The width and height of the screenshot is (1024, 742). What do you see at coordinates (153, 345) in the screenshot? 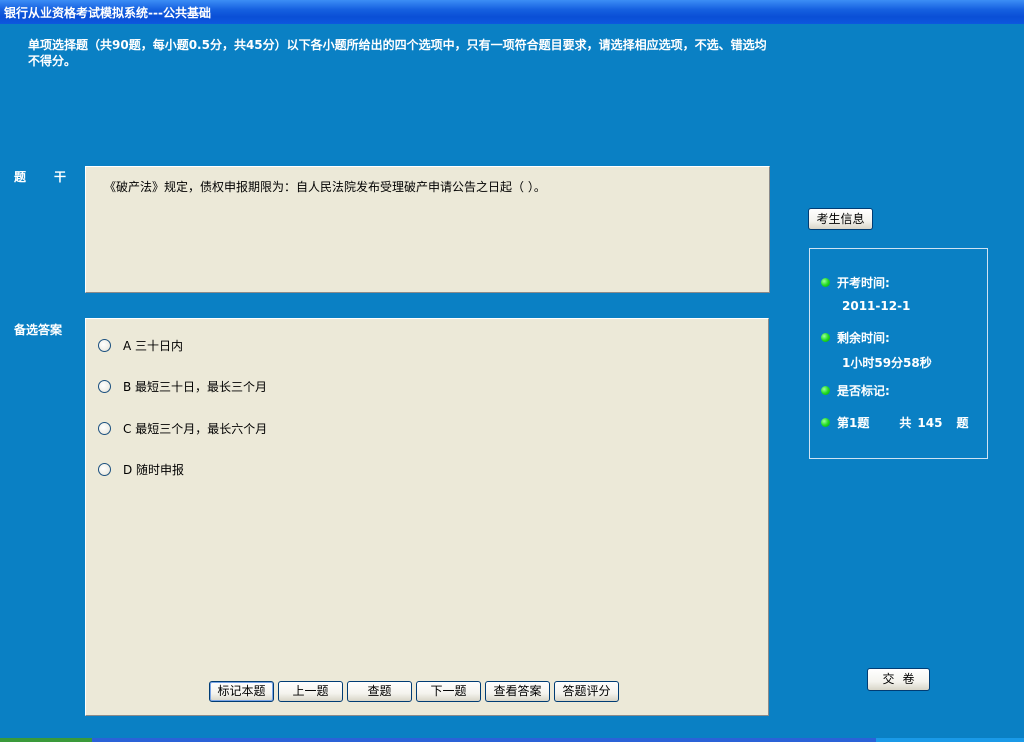
I see `option-label: A 三十日内` at bounding box center [153, 345].